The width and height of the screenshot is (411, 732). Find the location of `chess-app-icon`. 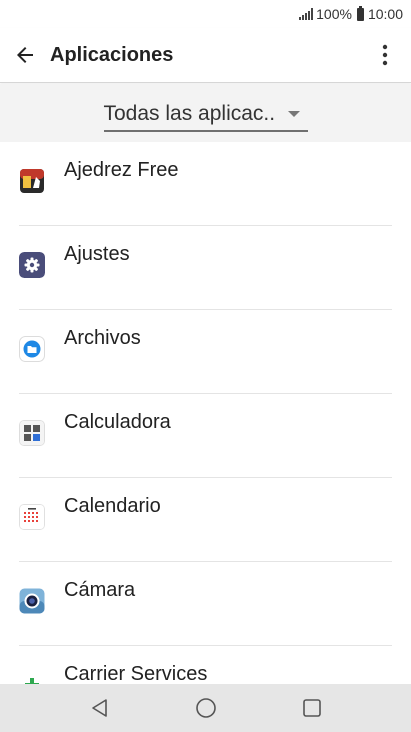

chess-app-icon is located at coordinates (32, 181).